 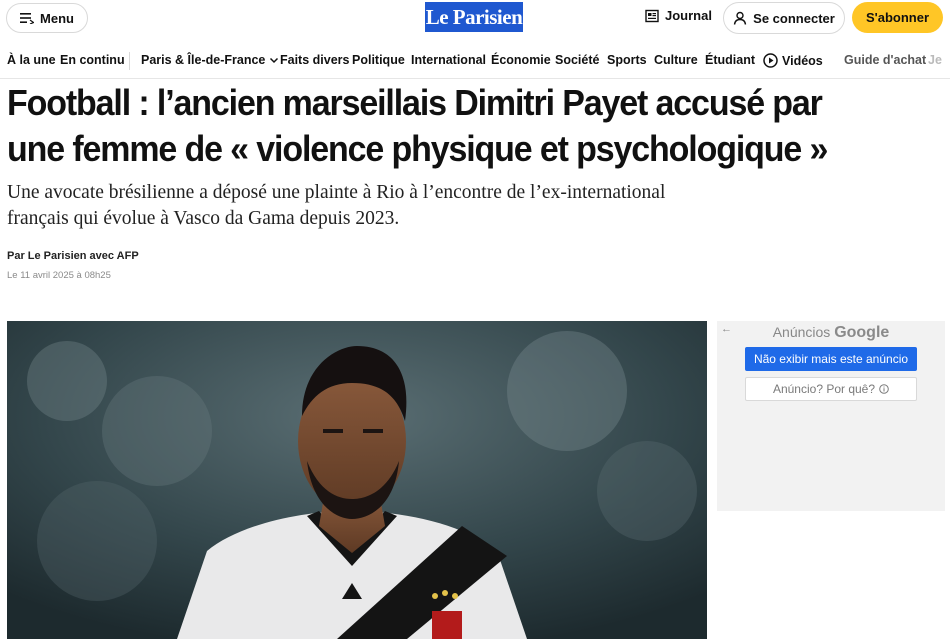 I want to click on nav-label: À la une, so click(x=31, y=60).